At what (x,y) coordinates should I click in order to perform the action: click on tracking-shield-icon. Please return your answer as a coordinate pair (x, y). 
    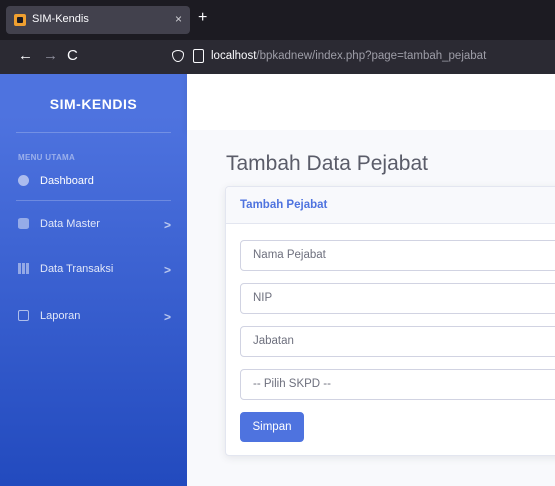
    Looking at the image, I should click on (178, 56).